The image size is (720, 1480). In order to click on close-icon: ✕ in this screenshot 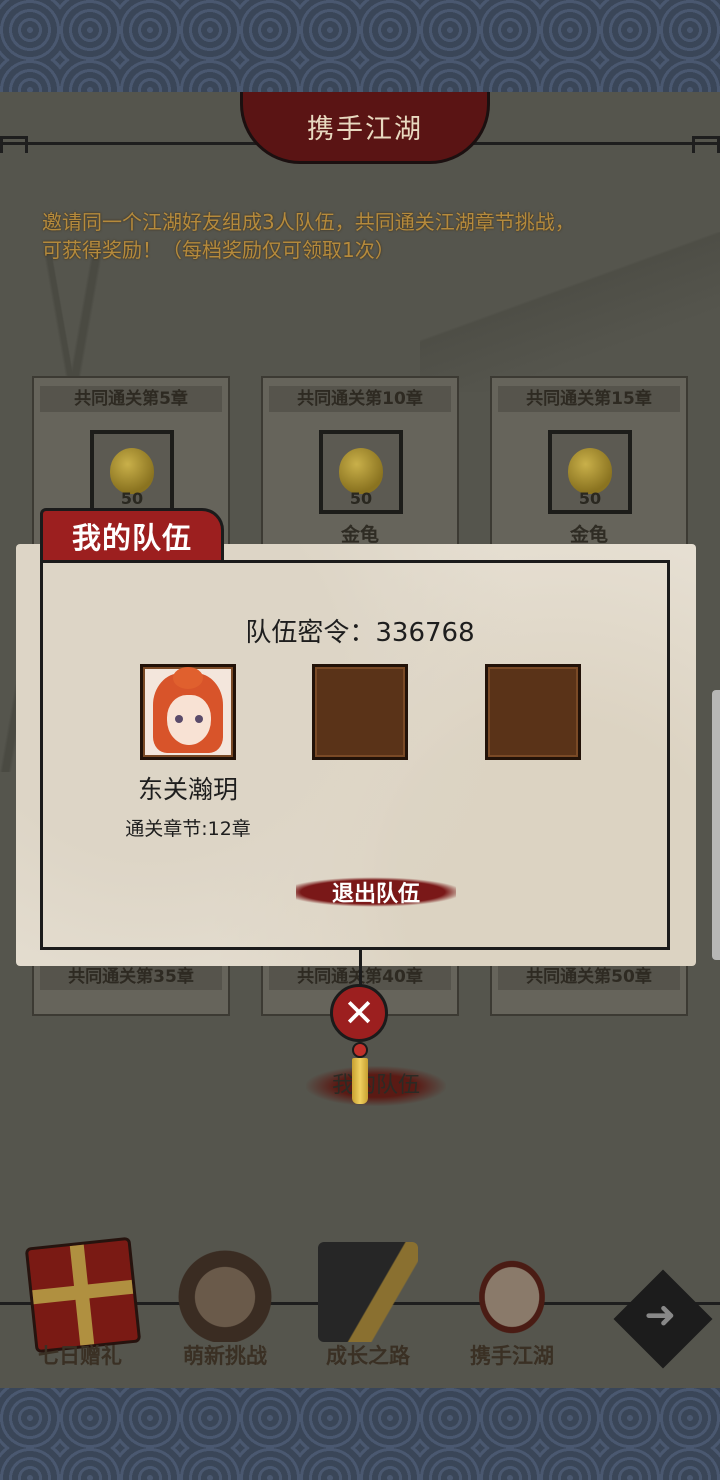, I will do `click(359, 1013)`.